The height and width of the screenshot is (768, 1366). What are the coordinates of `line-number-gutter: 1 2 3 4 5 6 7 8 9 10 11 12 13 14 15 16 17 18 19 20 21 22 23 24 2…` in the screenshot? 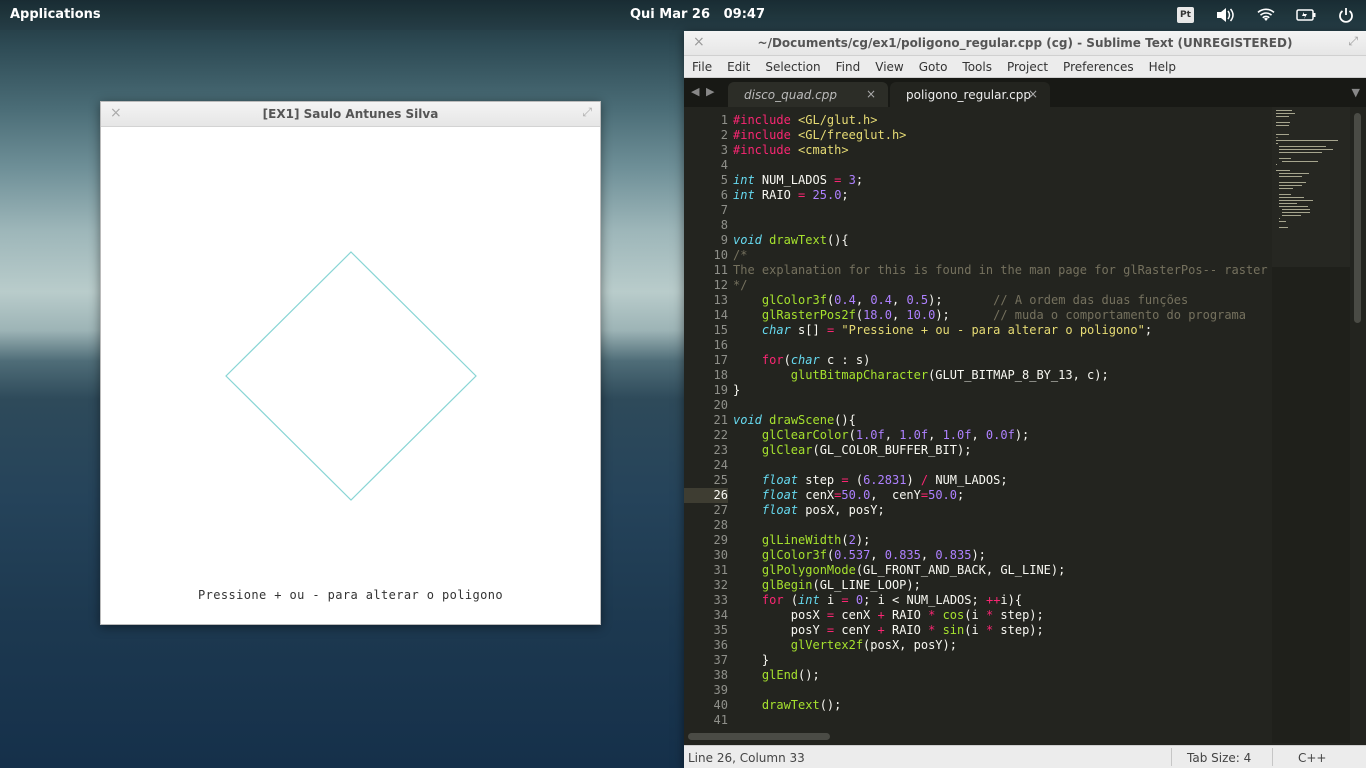 It's located at (706, 420).